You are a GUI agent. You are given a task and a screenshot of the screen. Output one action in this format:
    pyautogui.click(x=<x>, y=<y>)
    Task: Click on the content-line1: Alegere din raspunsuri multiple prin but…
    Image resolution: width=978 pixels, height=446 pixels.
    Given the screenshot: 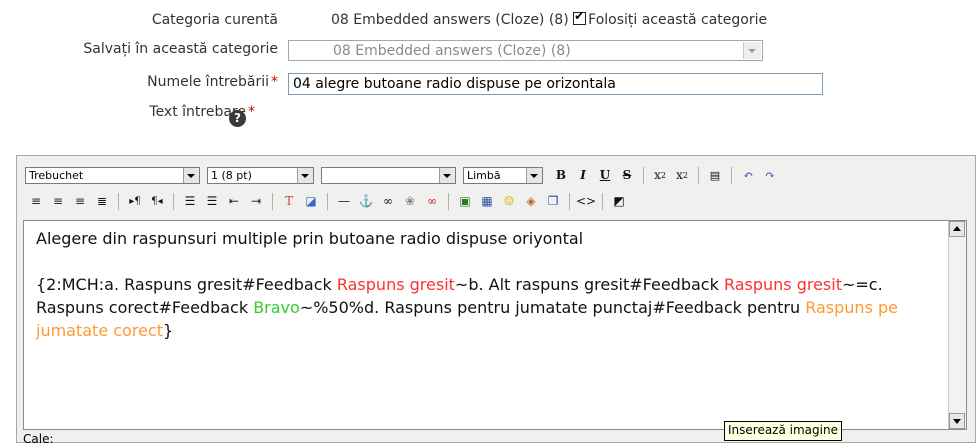 What is the action you would take?
    pyautogui.click(x=310, y=238)
    